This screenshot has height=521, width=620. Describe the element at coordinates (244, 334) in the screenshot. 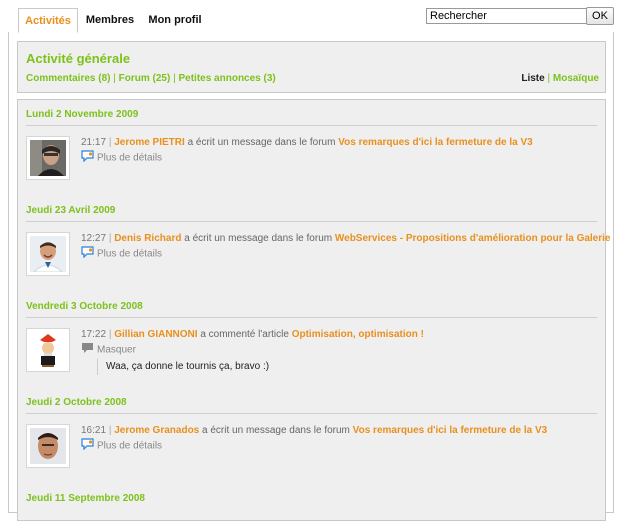

I see `entry-action: a commenté l'article` at that location.